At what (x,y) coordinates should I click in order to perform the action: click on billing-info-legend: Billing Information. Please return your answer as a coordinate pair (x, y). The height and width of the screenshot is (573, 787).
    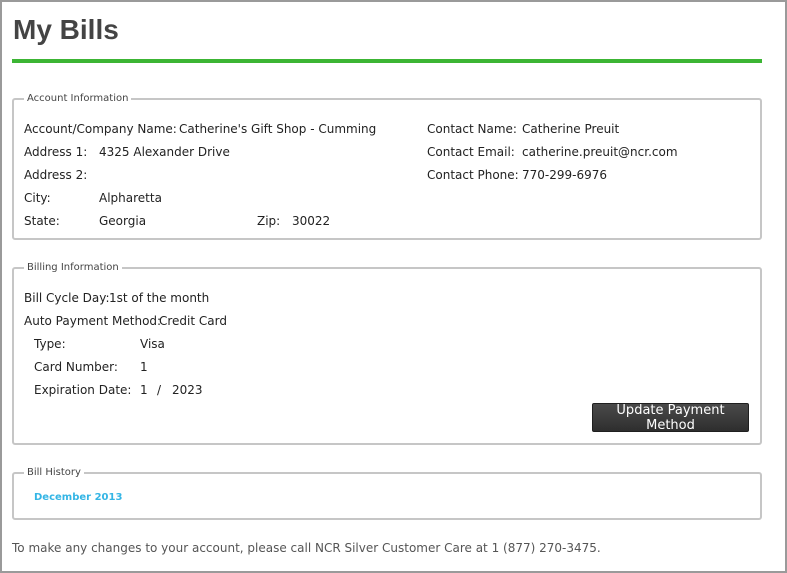
    Looking at the image, I should click on (73, 267).